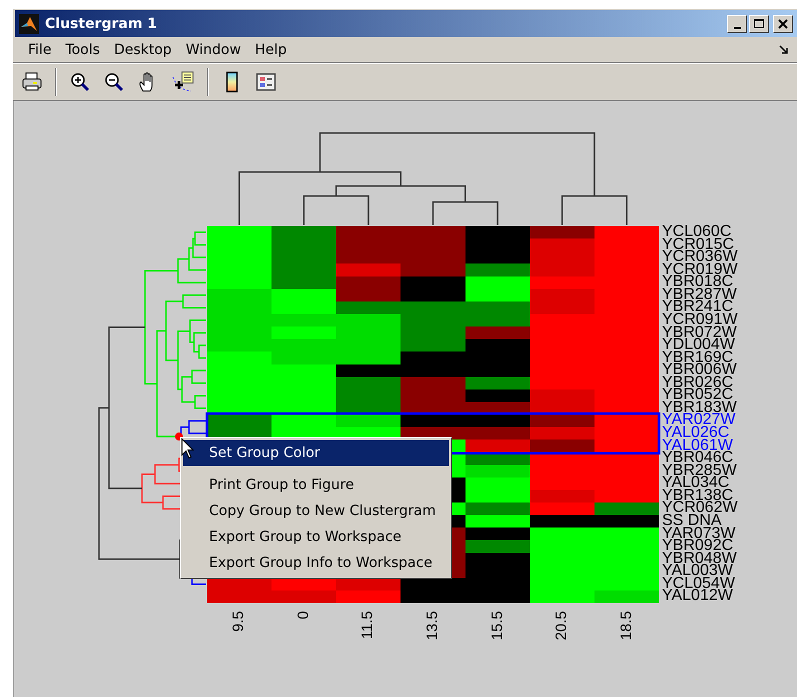 This screenshot has width=797, height=697. What do you see at coordinates (39, 50) in the screenshot?
I see `menu-item: File` at bounding box center [39, 50].